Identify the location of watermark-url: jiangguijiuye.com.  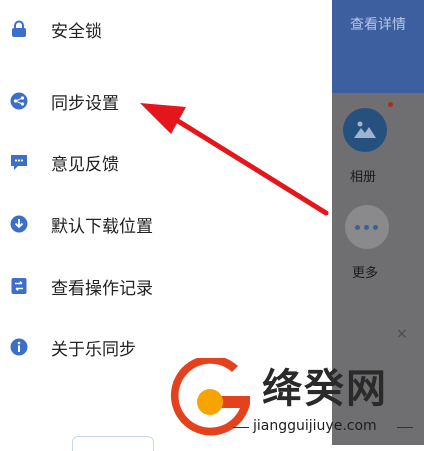
(315, 426).